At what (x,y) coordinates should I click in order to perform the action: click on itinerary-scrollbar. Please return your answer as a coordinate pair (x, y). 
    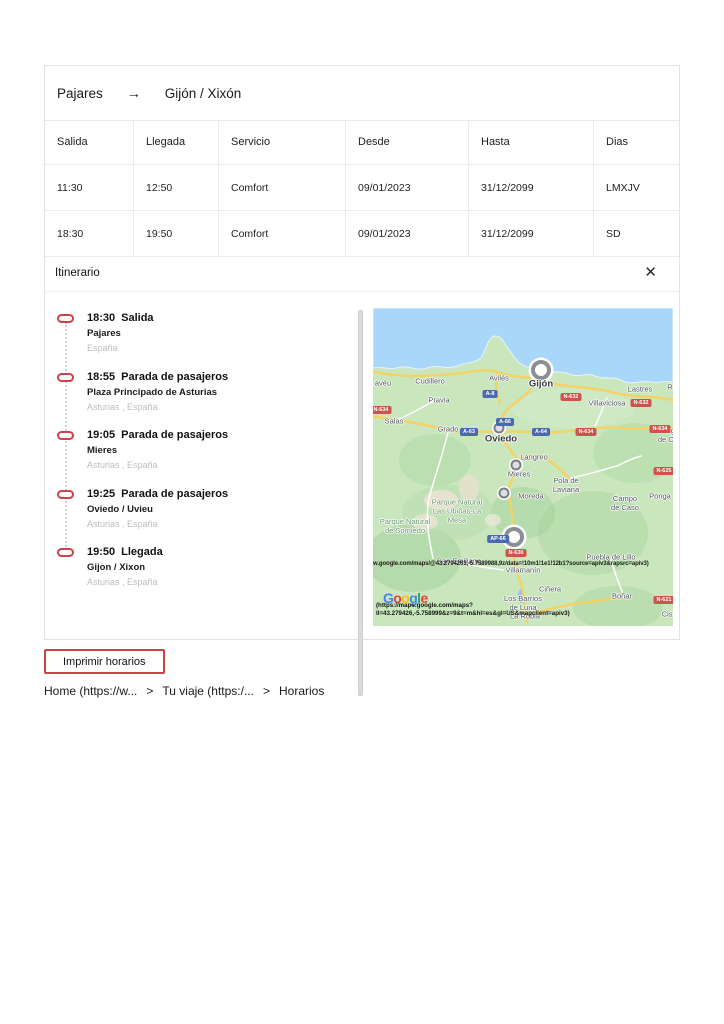
    Looking at the image, I should click on (360, 503).